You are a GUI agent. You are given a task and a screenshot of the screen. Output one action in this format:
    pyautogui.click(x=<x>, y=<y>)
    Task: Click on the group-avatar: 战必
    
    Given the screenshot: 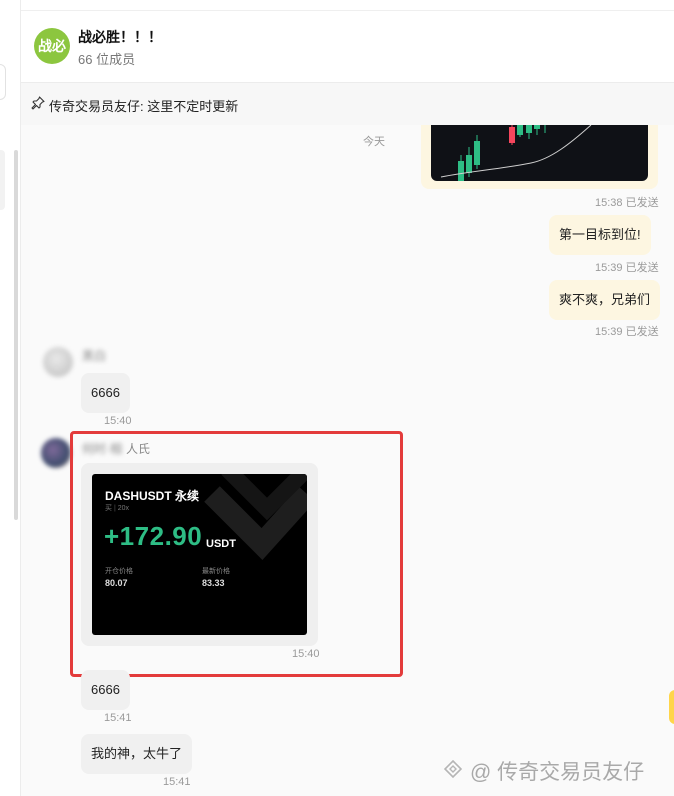 What is the action you would take?
    pyautogui.click(x=52, y=46)
    